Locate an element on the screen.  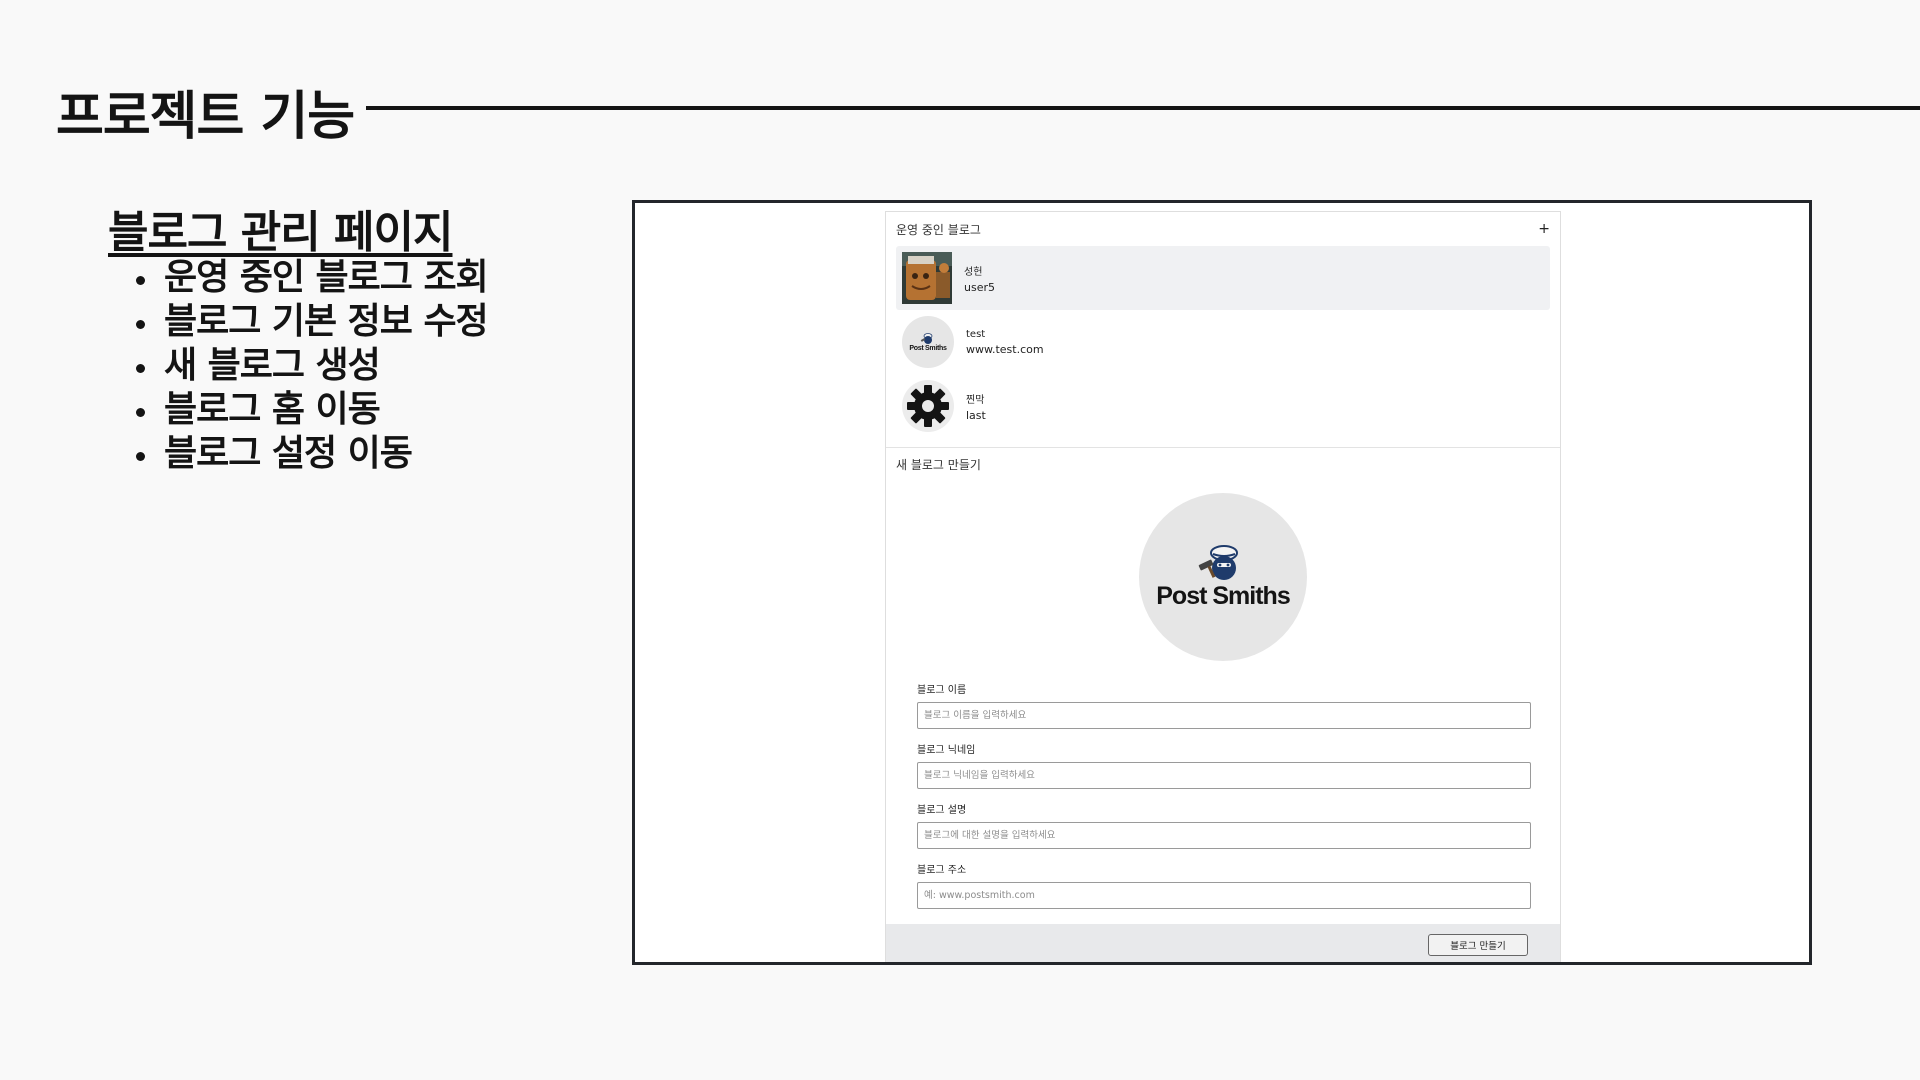
postsmiths-logo-avatar: Post Smiths is located at coordinates (928, 342).